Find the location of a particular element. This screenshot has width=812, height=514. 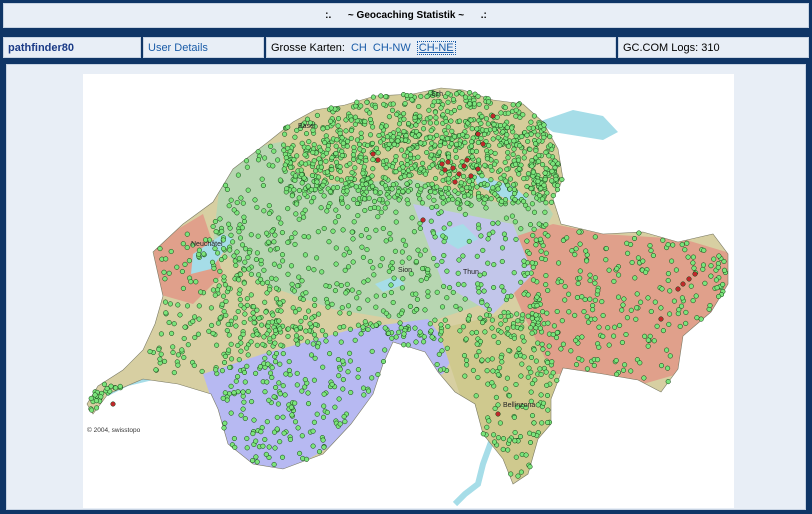

map-link-ch-ne: CH-NE is located at coordinates (436, 47).